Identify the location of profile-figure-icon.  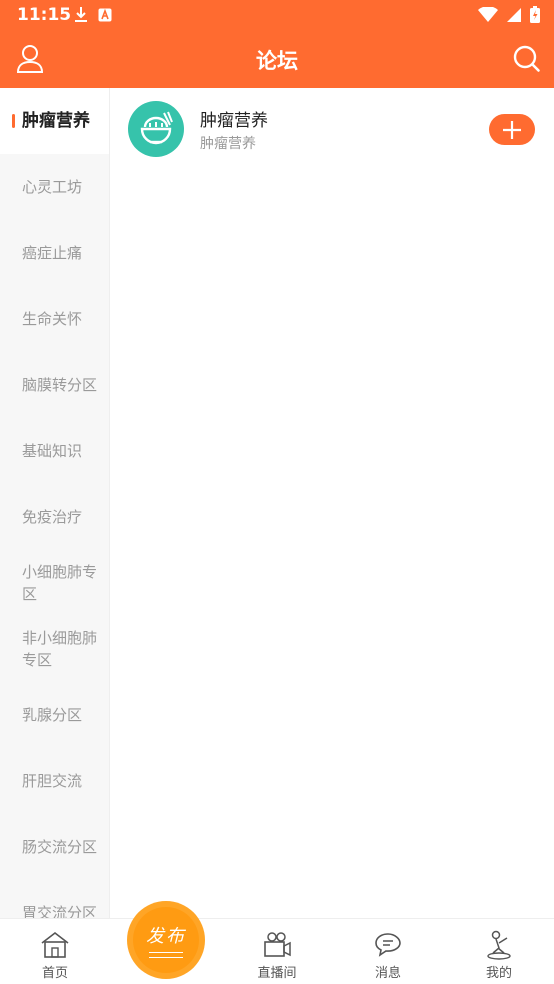
(499, 945).